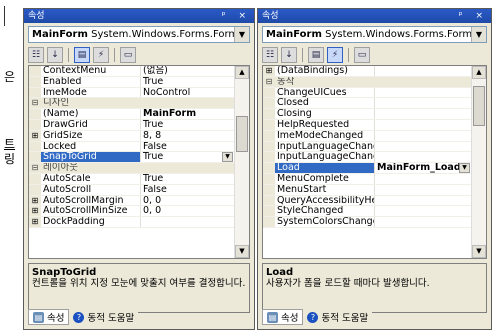 This screenshot has height=330, width=492. What do you see at coordinates (187, 71) in the screenshot?
I see `property-value: (없음)` at bounding box center [187, 71].